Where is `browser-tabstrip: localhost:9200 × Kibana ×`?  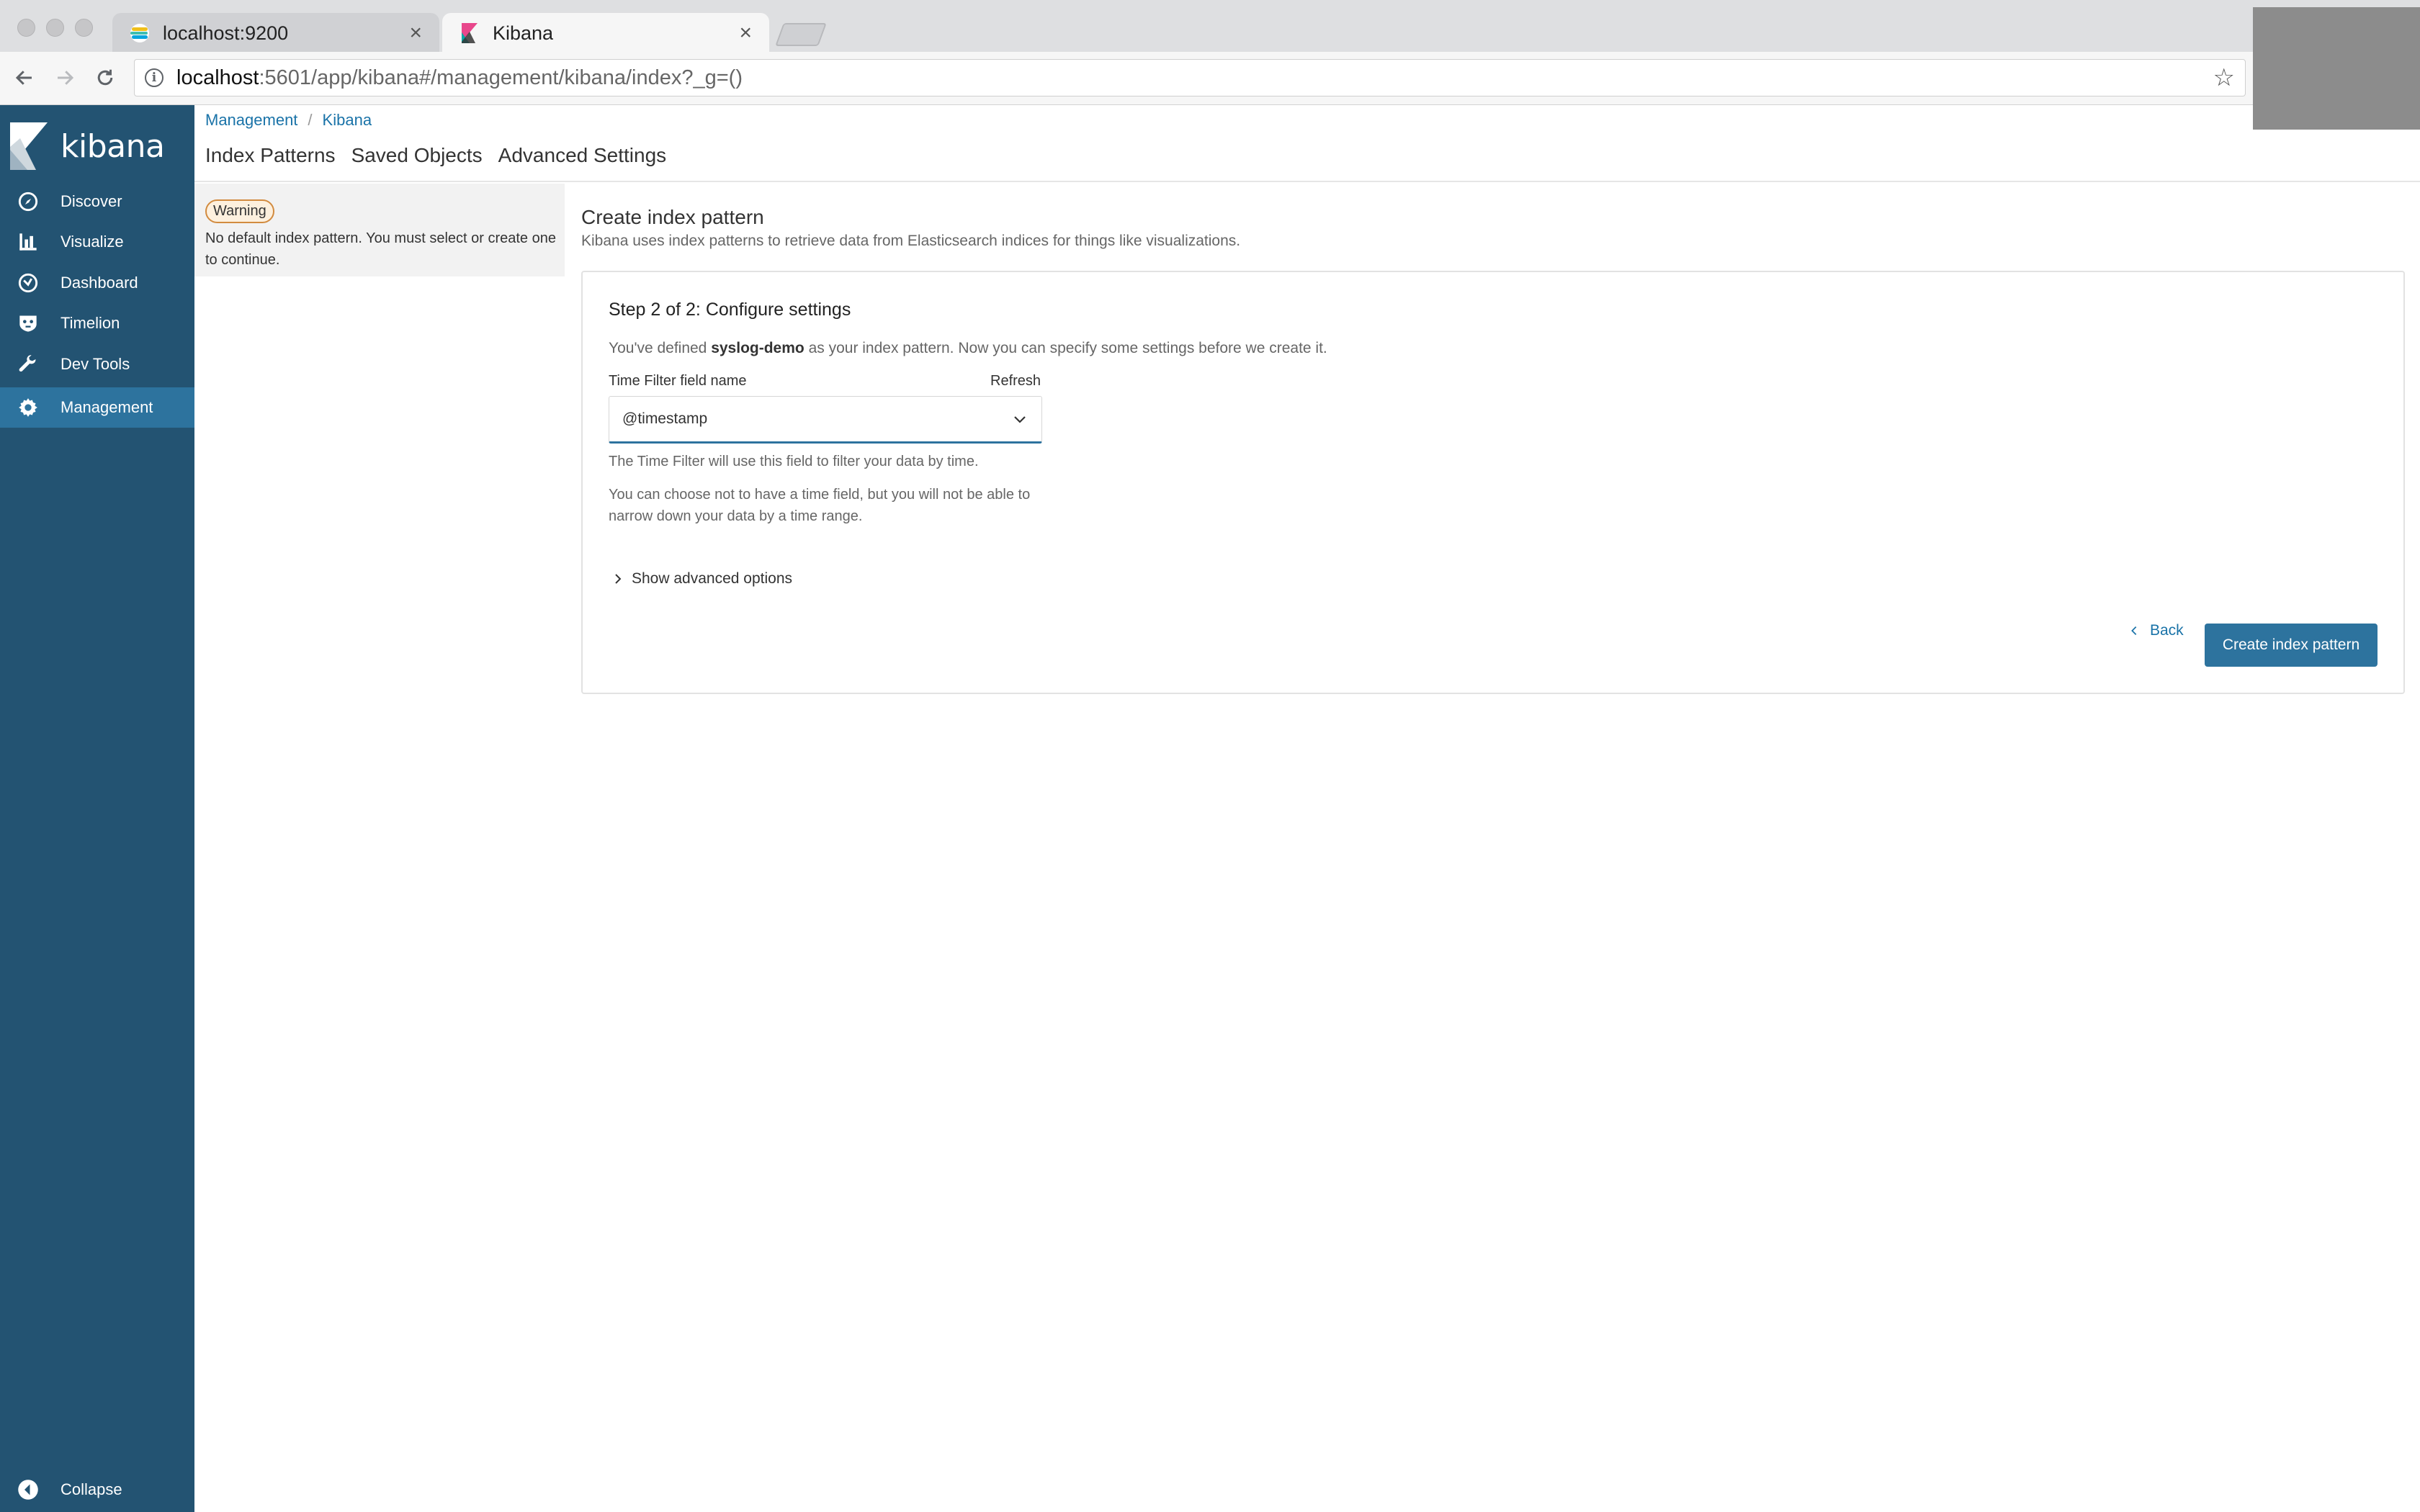
browser-tabstrip: localhost:9200 × Kibana × is located at coordinates (1210, 26).